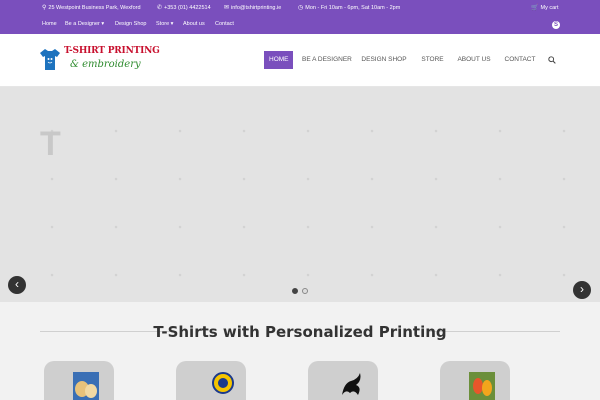  I want to click on slide-caption: T, so click(50, 144).